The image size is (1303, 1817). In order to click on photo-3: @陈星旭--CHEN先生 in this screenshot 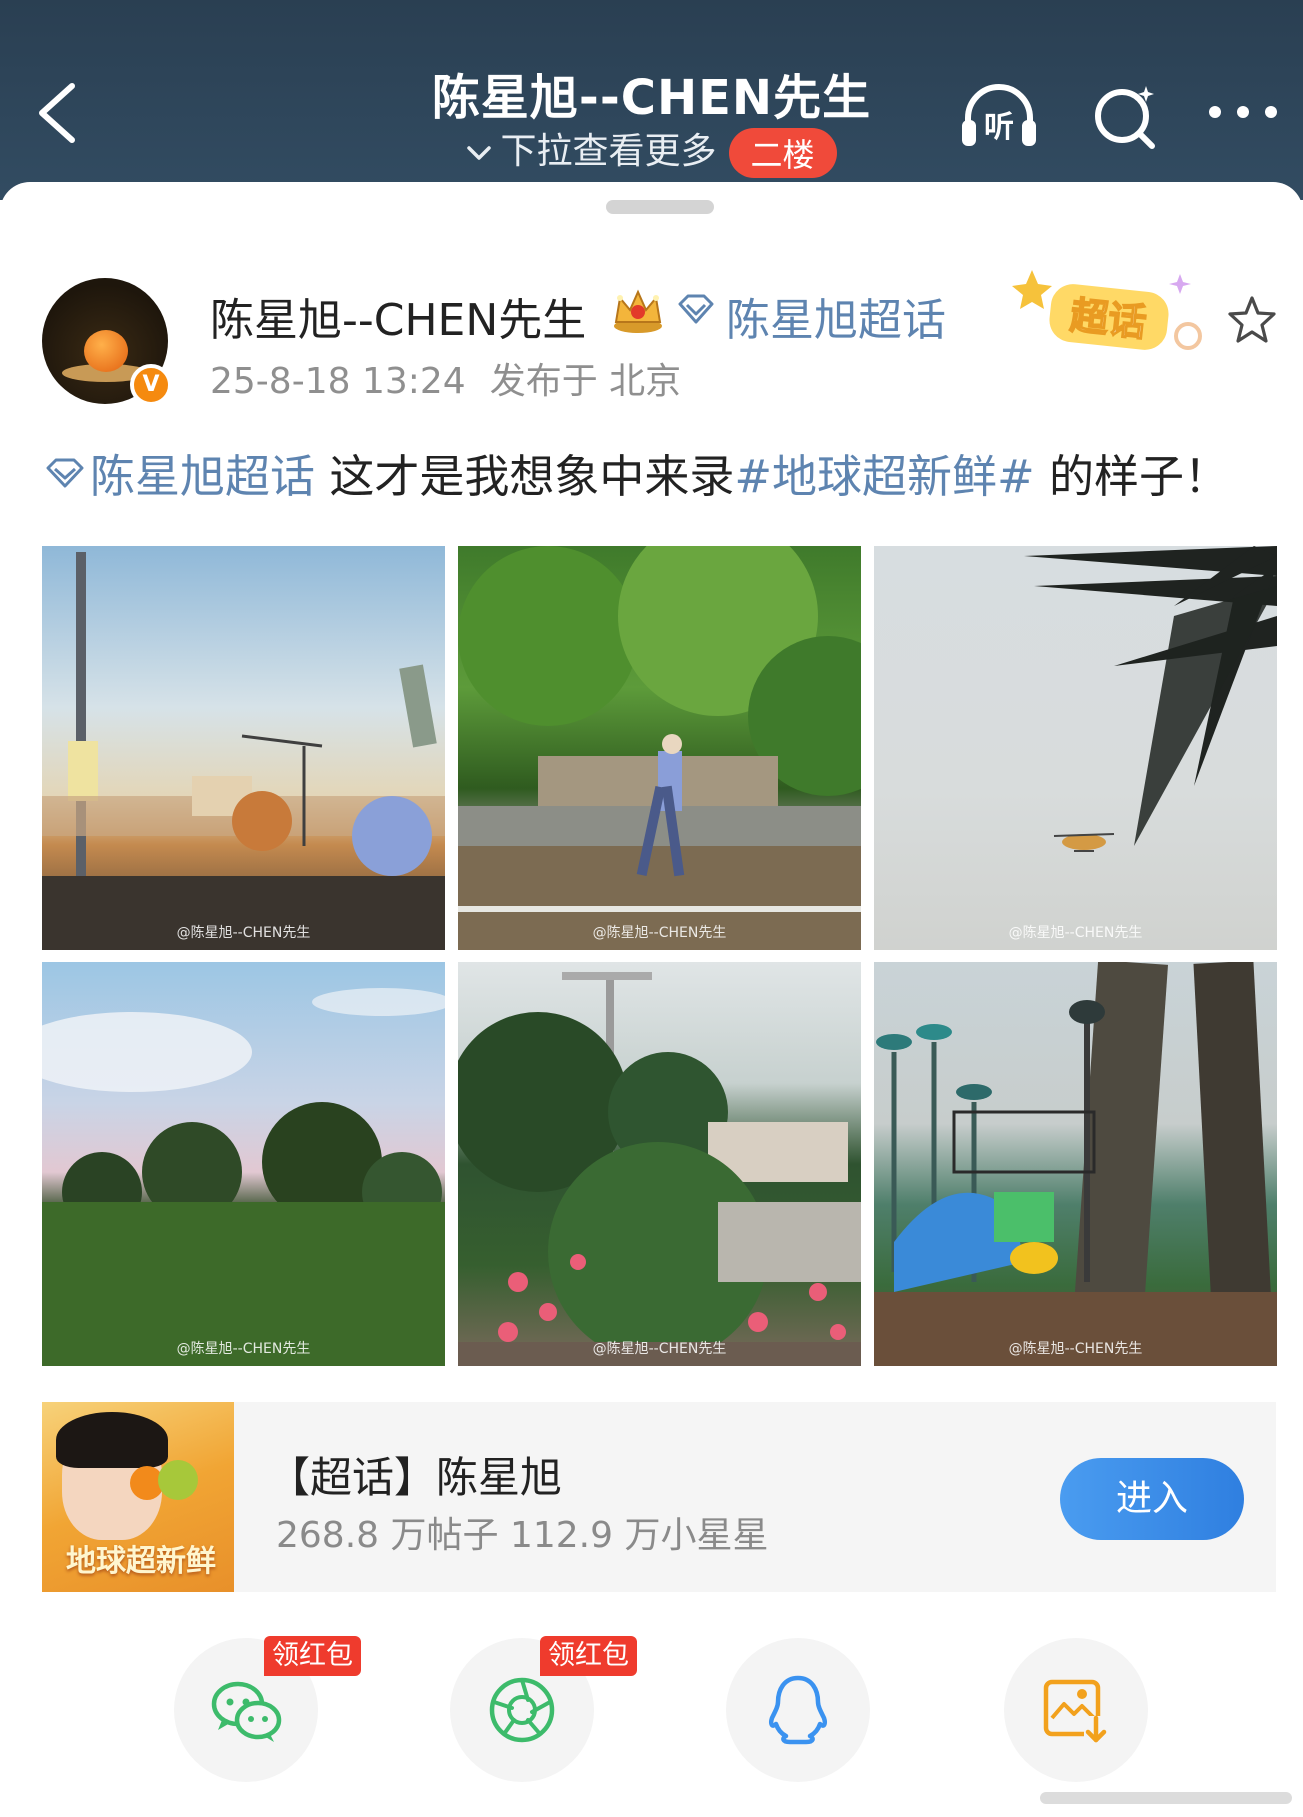, I will do `click(1075, 748)`.